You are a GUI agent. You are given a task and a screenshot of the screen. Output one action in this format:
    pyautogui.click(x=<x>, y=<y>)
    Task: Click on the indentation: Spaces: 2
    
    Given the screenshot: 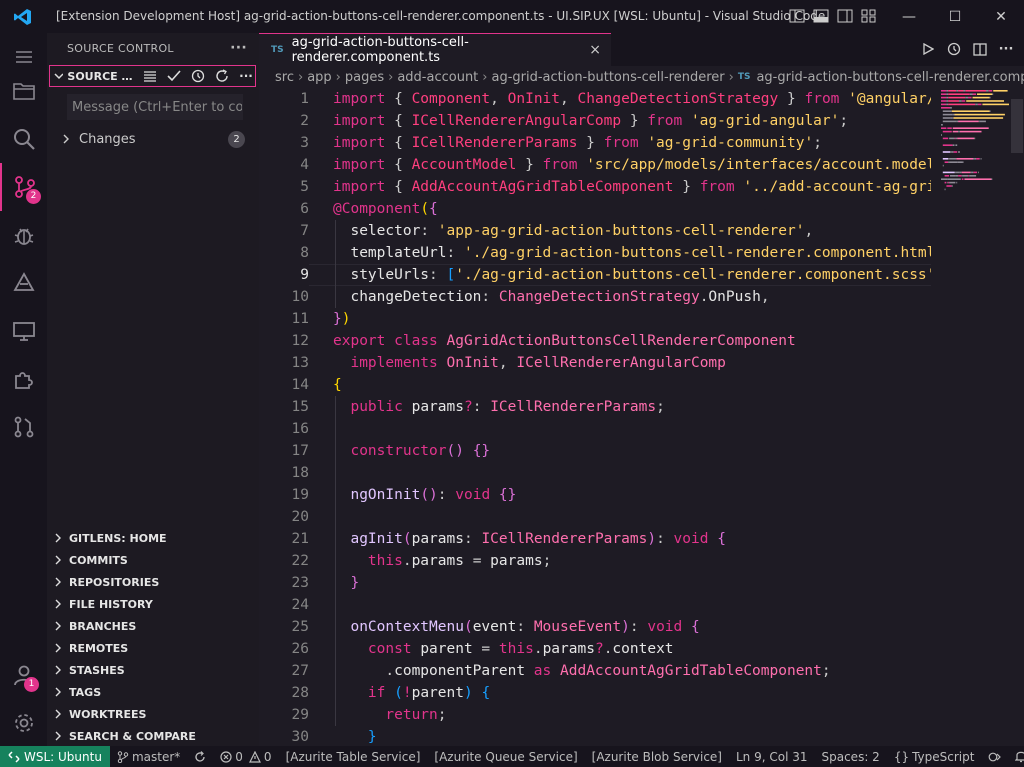 What is the action you would take?
    pyautogui.click(x=851, y=756)
    